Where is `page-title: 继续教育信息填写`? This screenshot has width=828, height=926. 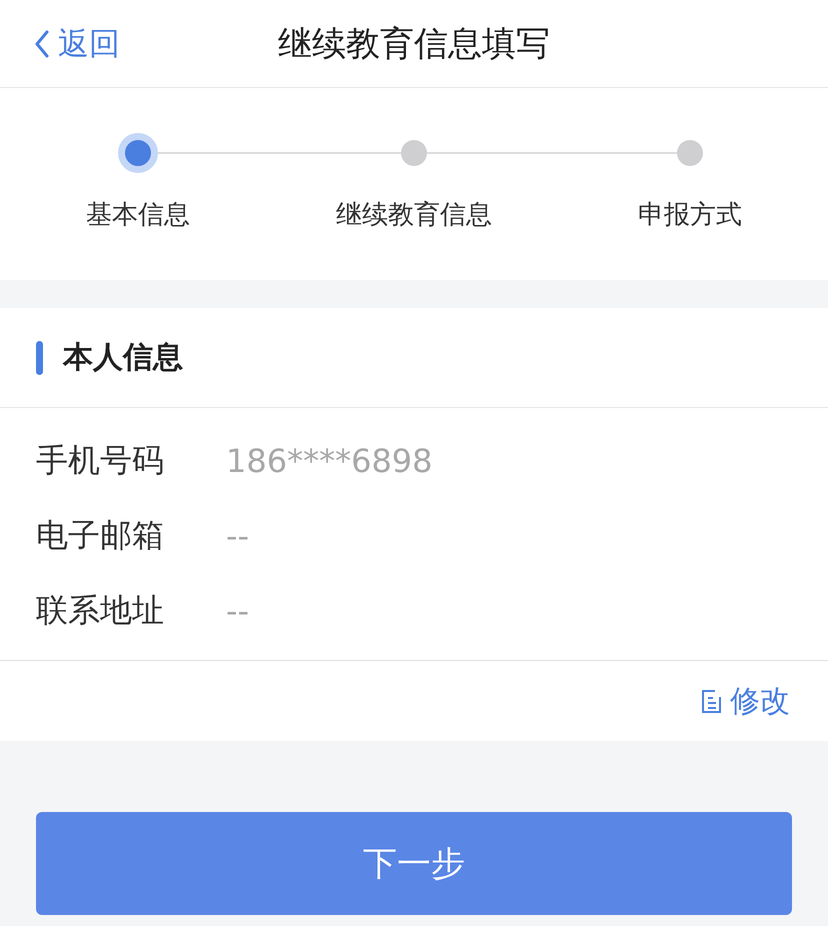 page-title: 继续教育信息填写 is located at coordinates (414, 44).